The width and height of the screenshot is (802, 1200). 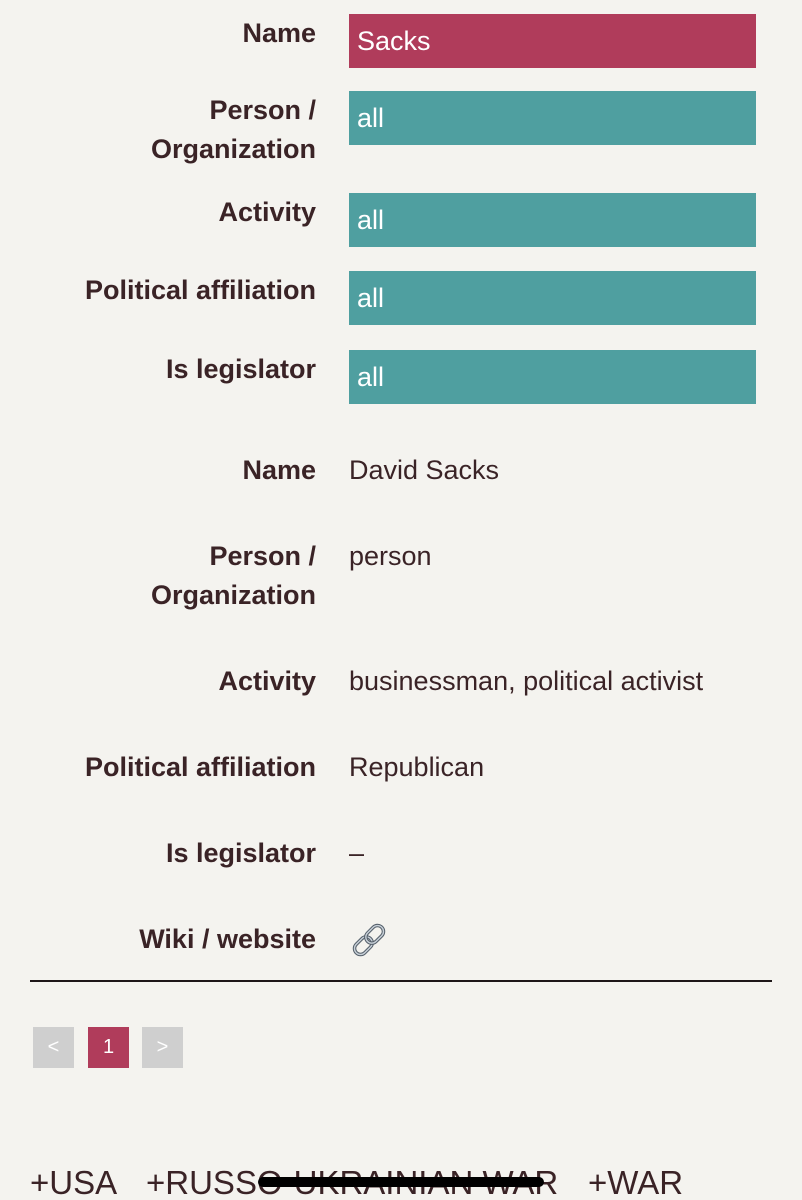 What do you see at coordinates (240, 369) in the screenshot?
I see `filter-legislator-label: Is legislator` at bounding box center [240, 369].